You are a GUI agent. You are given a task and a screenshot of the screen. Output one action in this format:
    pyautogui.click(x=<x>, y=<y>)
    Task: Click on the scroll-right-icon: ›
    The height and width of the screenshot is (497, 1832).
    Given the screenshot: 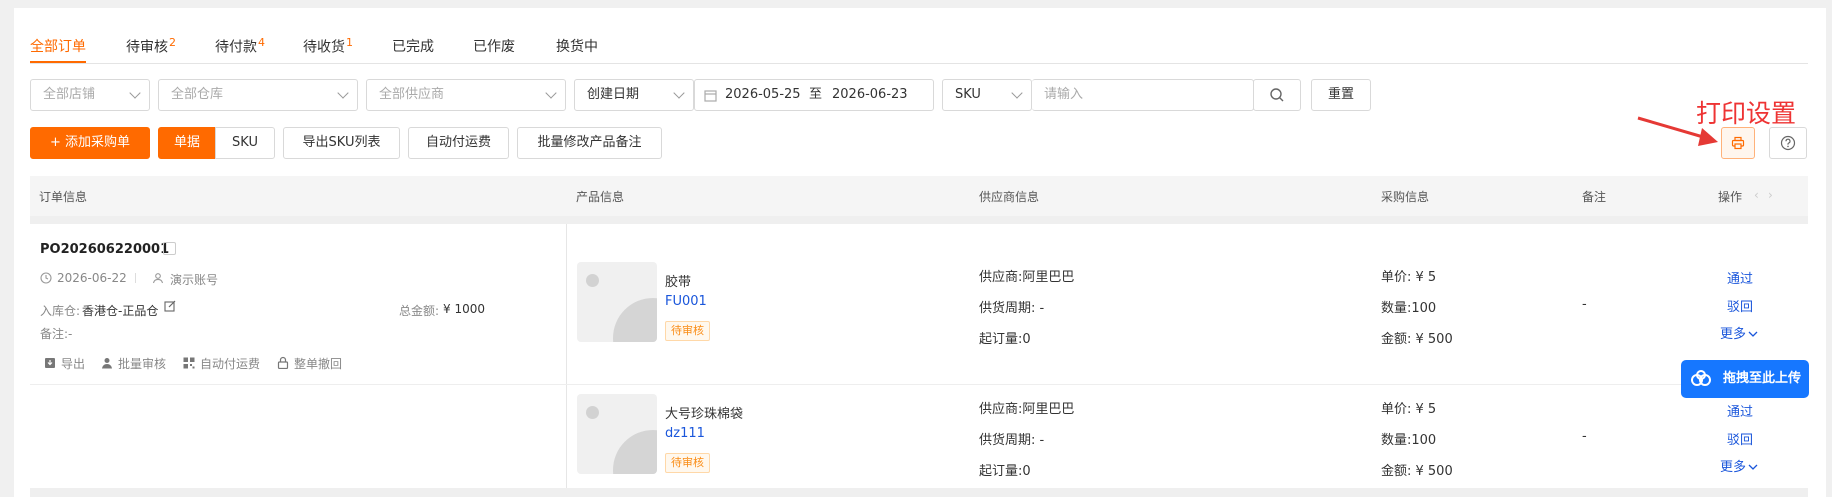 What is the action you would take?
    pyautogui.click(x=1770, y=195)
    